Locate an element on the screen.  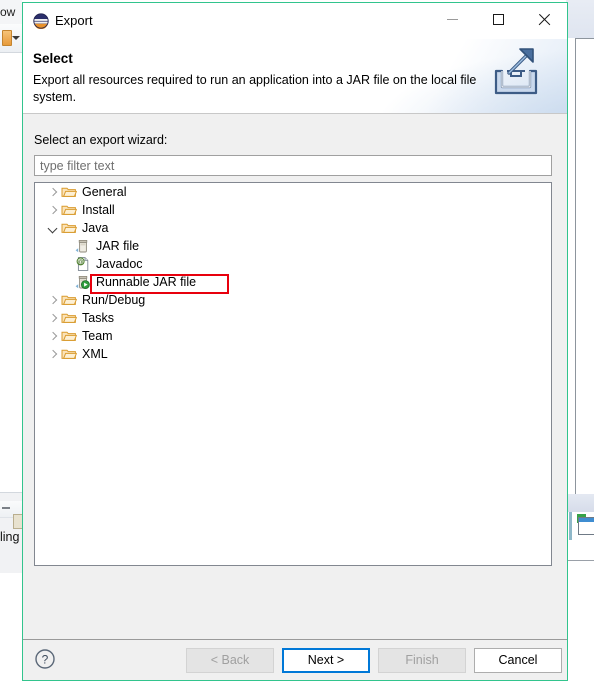
background-right-panel is located at coordinates (580, 342).